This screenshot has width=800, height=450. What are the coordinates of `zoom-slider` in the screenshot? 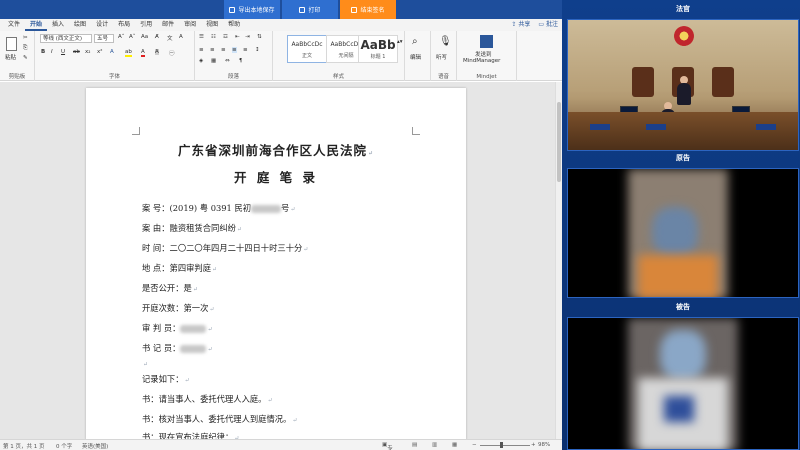 It's located at (505, 445).